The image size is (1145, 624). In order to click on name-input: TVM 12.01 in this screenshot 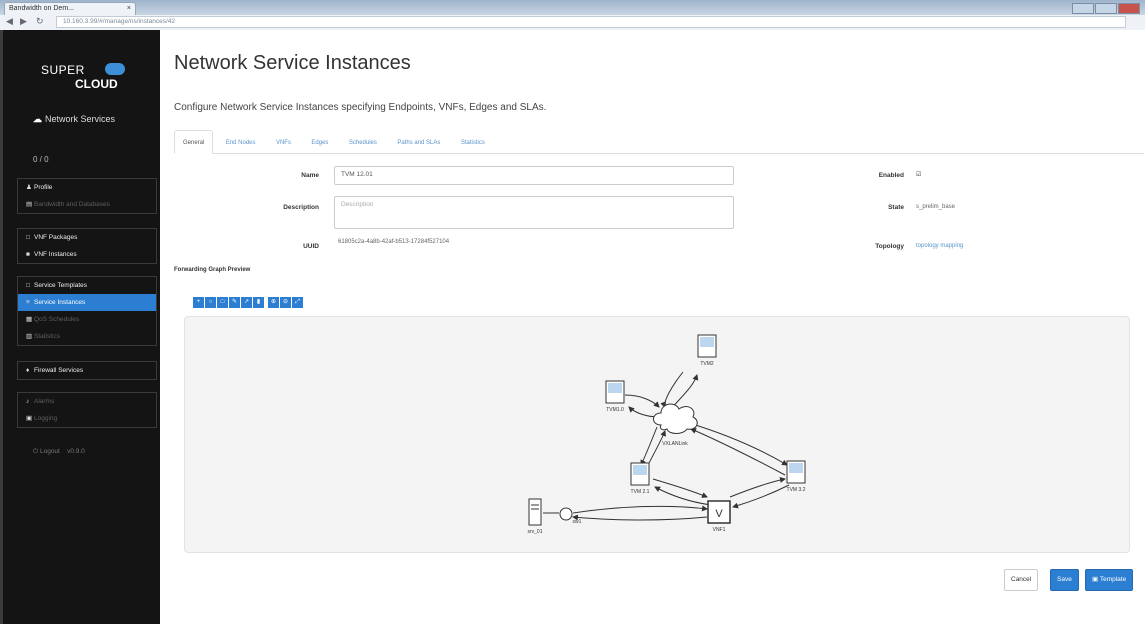, I will do `click(534, 175)`.